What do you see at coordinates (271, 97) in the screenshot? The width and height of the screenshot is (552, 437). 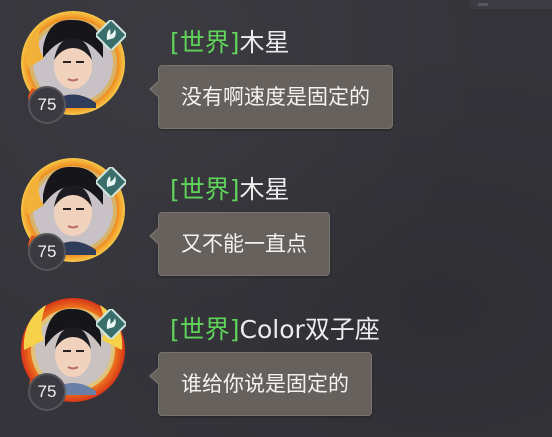 I see `message-bubble: 没有啊速度是固定的` at bounding box center [271, 97].